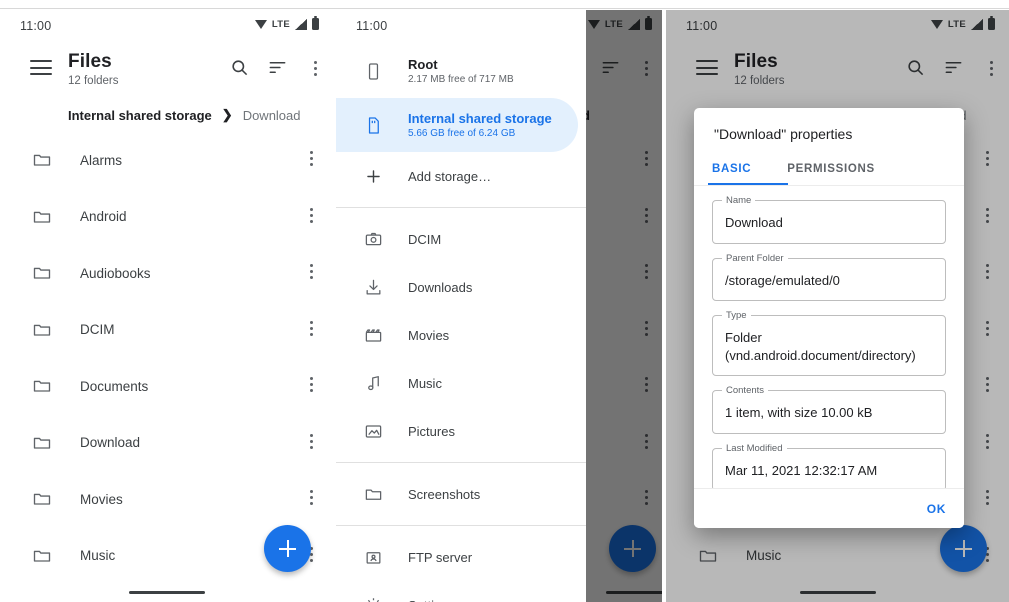 The width and height of the screenshot is (1009, 602). What do you see at coordinates (373, 71) in the screenshot?
I see `phone-icon` at bounding box center [373, 71].